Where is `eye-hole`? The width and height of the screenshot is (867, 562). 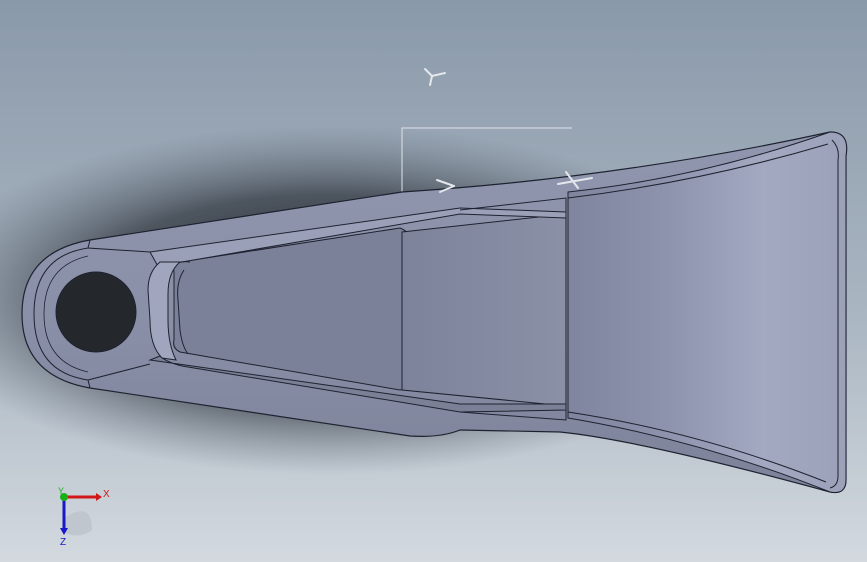
eye-hole is located at coordinates (96, 312).